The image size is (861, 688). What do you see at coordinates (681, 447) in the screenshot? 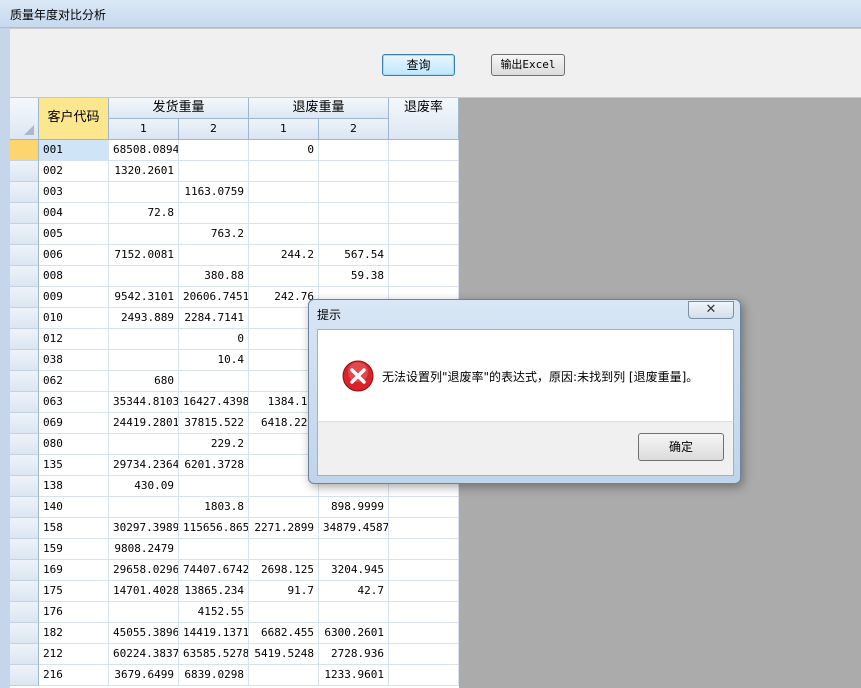
I see `ok-button: 确定` at bounding box center [681, 447].